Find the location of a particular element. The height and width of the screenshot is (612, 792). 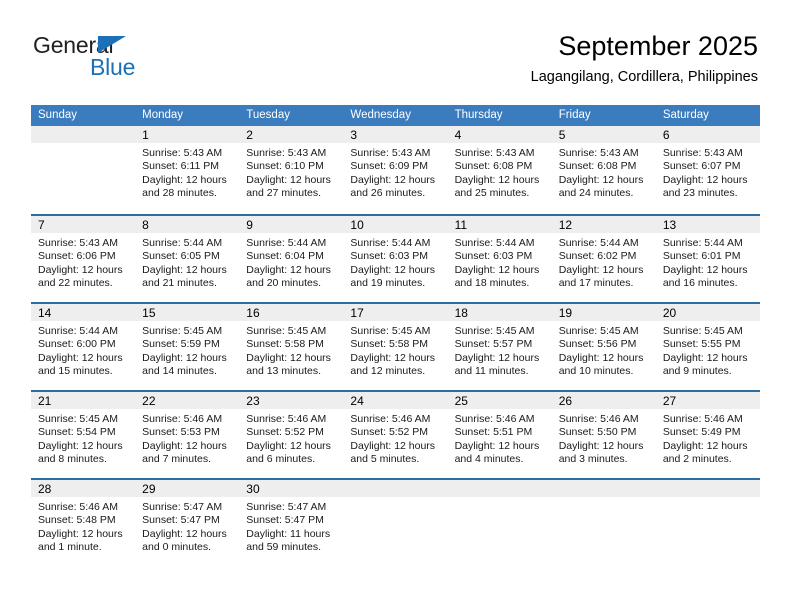

day-number-band: 6 is located at coordinates (707, 134).